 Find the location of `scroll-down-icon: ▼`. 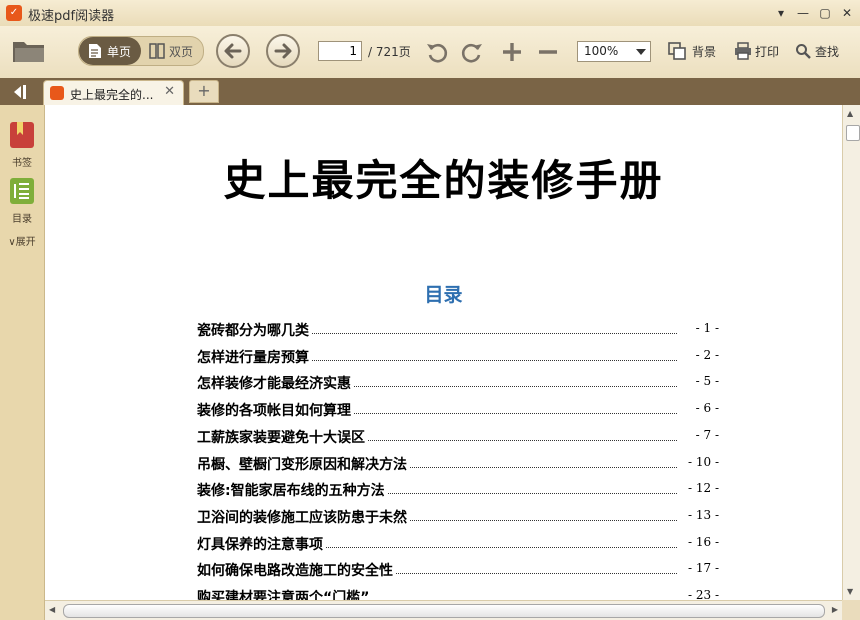

scroll-down-icon: ▼ is located at coordinates (850, 591).